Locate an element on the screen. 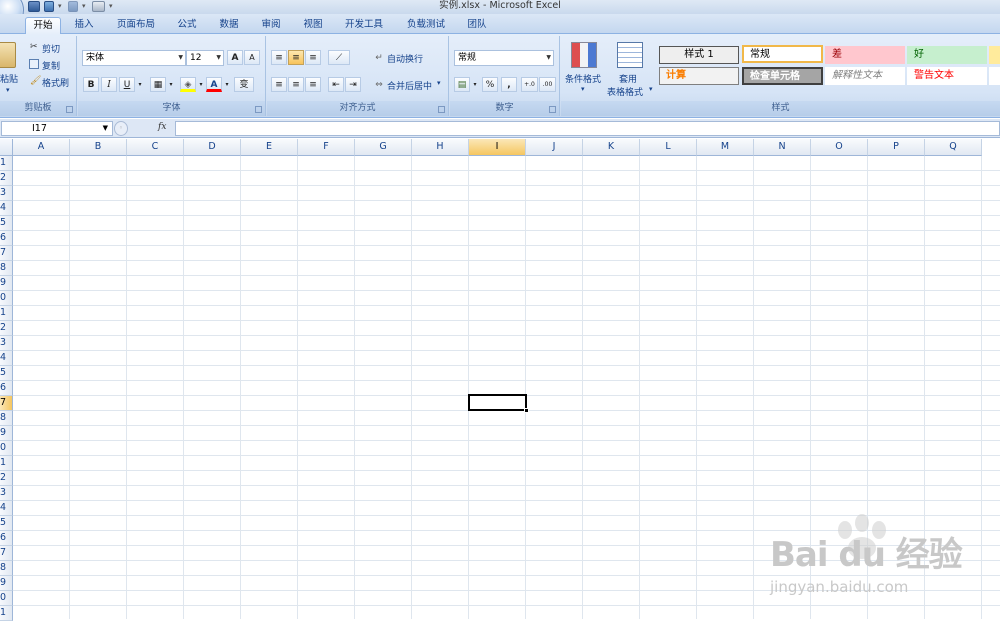 The height and width of the screenshot is (621, 1000). fill-color-icon: ◈ is located at coordinates (188, 84).